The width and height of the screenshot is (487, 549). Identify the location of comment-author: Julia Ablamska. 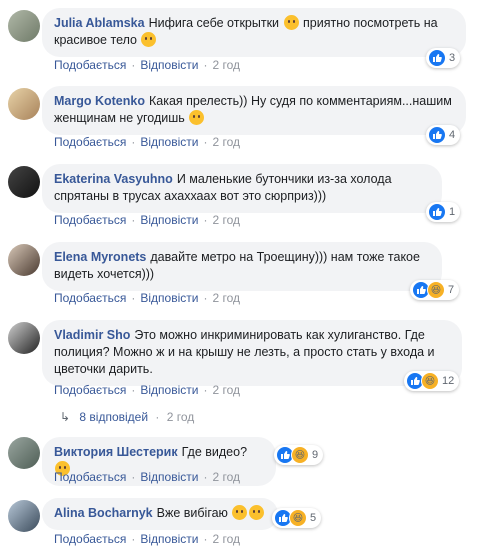
(99, 23).